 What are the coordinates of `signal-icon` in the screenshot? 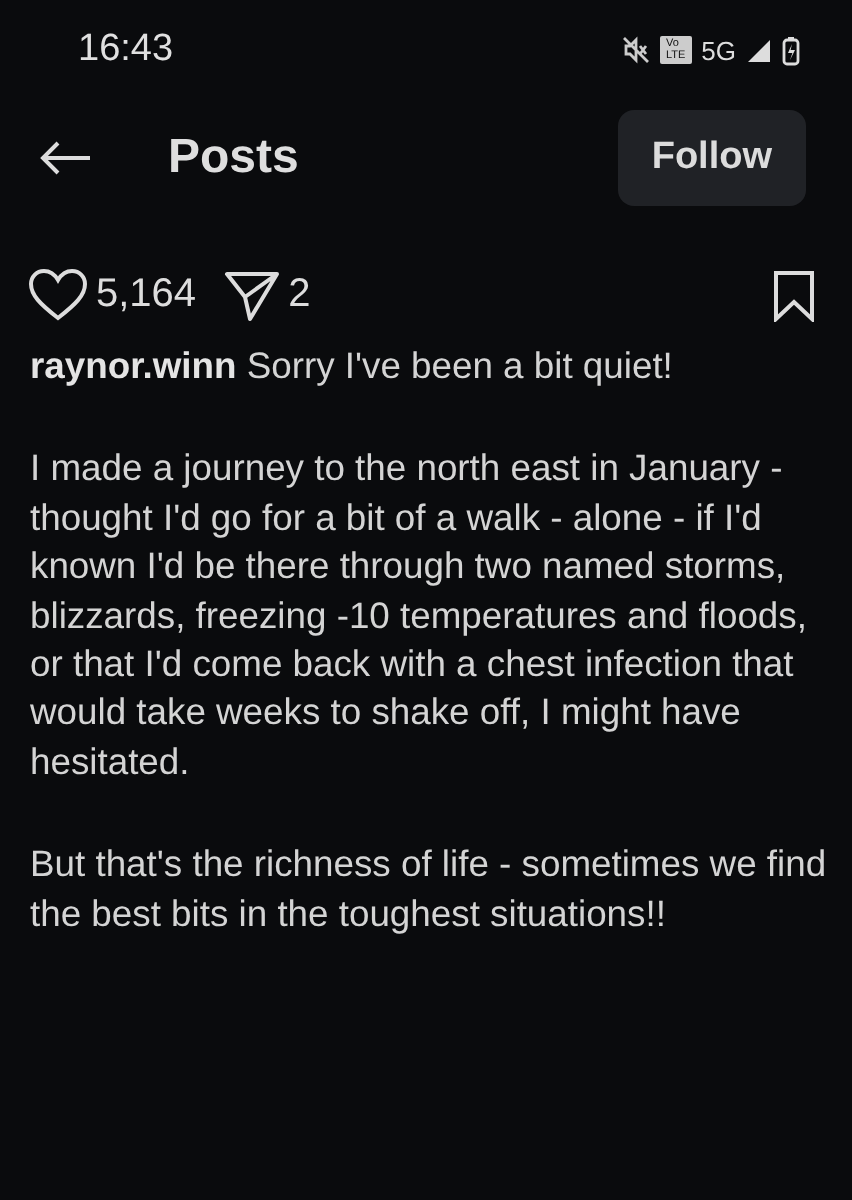 It's located at (759, 50).